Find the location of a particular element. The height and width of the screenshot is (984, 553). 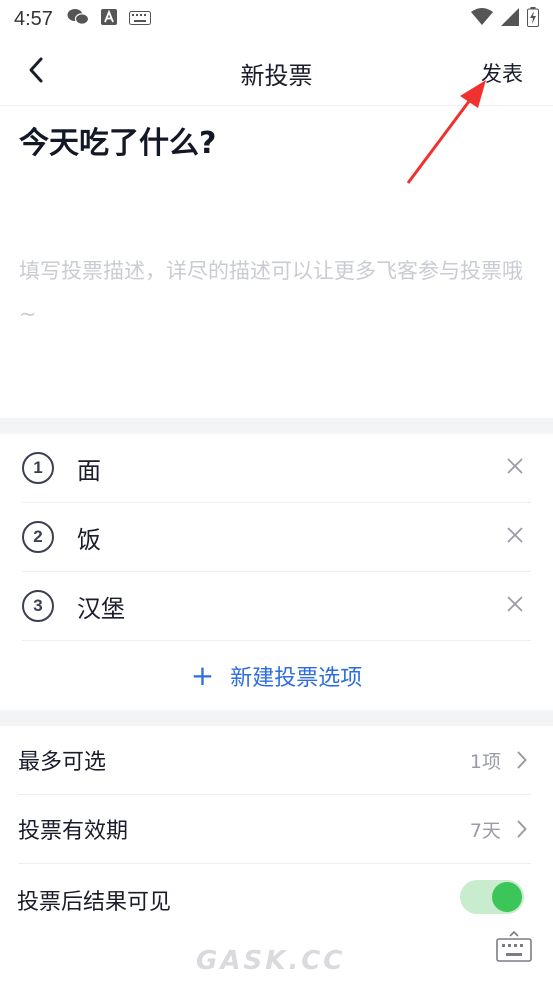

option-text: 汉堡 is located at coordinates (101, 606).